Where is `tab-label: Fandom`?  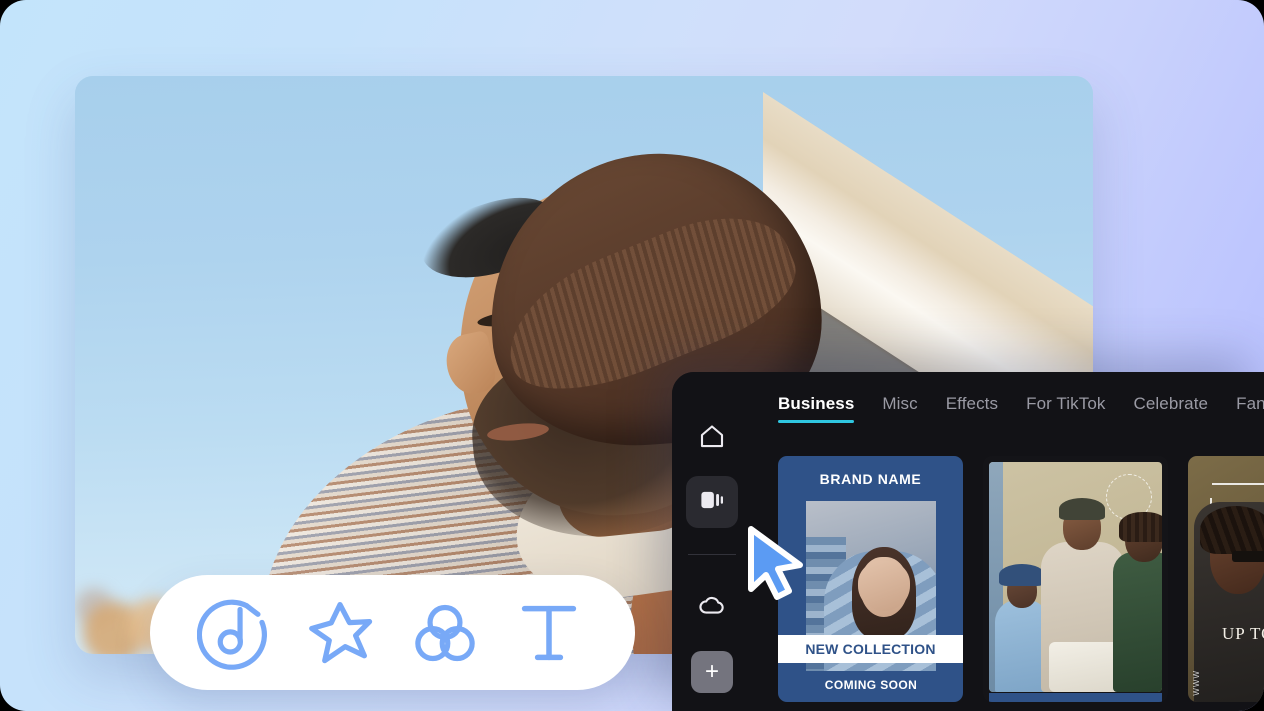
tab-label: Fandom is located at coordinates (1250, 403).